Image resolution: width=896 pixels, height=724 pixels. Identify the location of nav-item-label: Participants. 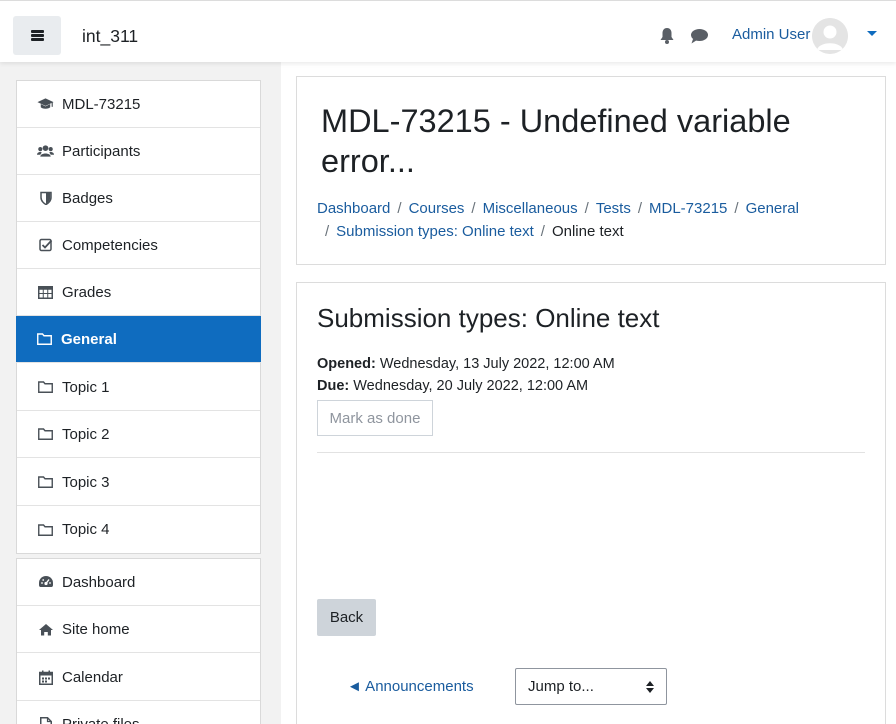
(101, 151).